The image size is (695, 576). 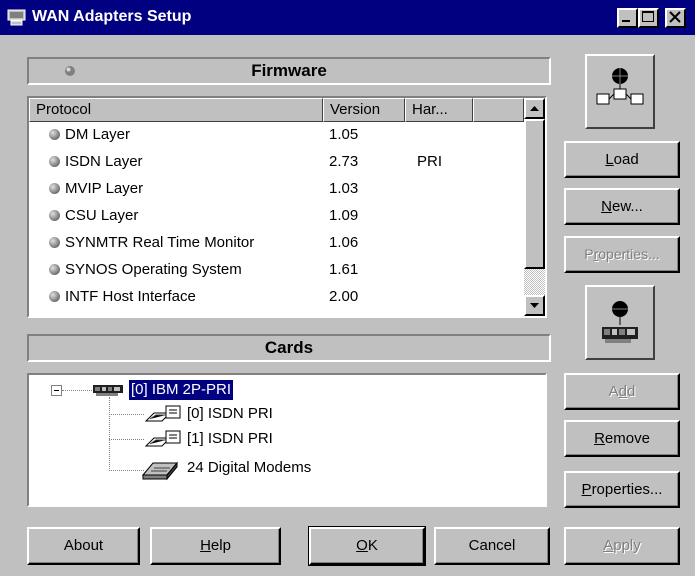 What do you see at coordinates (367, 546) in the screenshot?
I see `ok-button: OK` at bounding box center [367, 546].